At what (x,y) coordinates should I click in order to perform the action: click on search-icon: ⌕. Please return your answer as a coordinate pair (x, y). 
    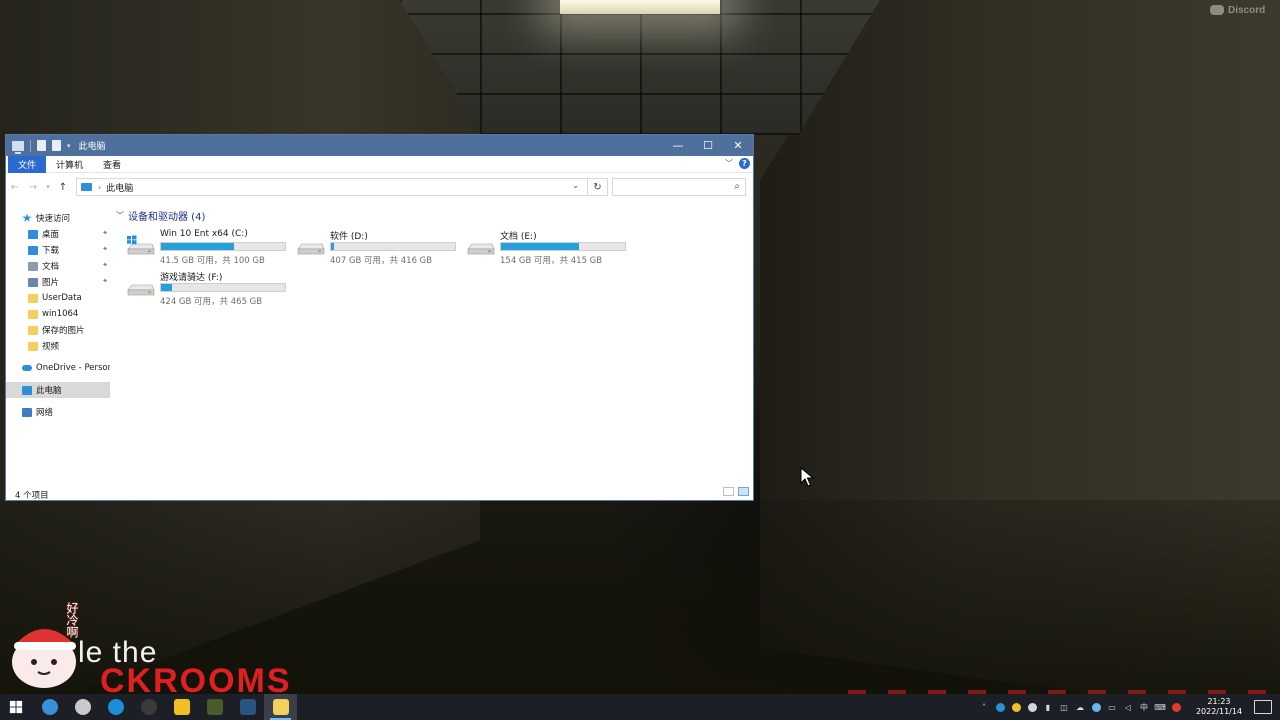
    Looking at the image, I should click on (737, 186).